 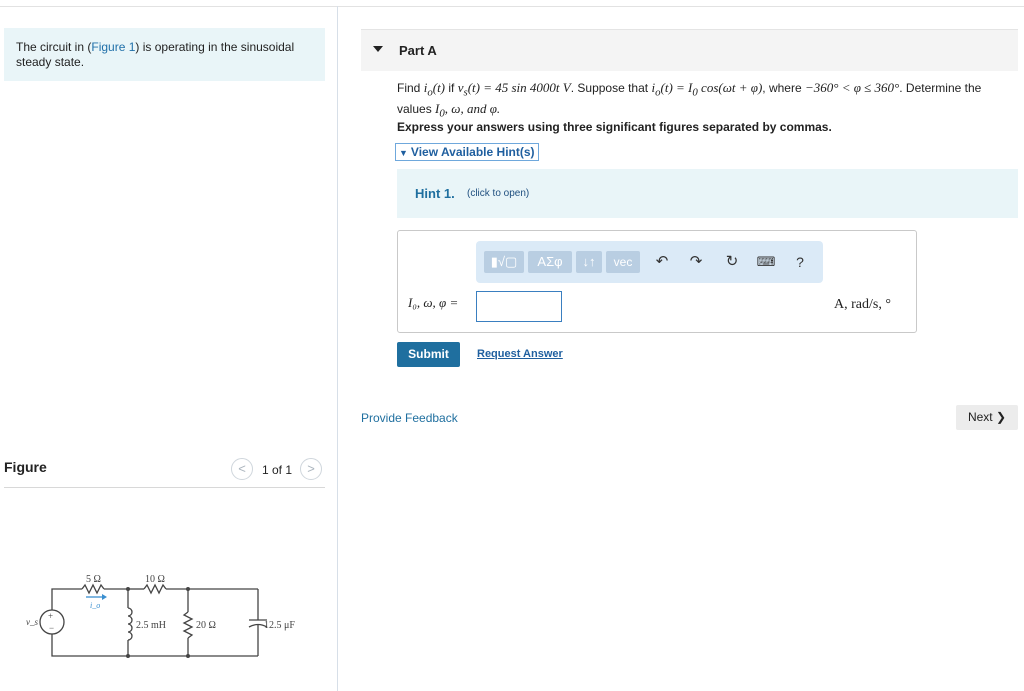 What do you see at coordinates (155, 579) in the screenshot?
I see `r2-label: 10 Ω` at bounding box center [155, 579].